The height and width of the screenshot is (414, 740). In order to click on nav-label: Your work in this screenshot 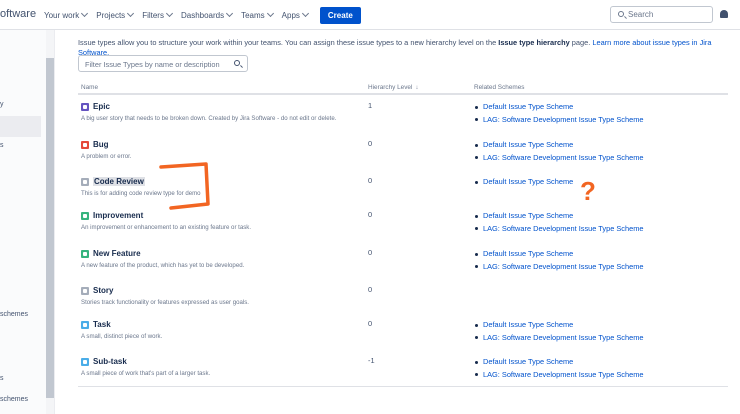, I will do `click(62, 15)`.